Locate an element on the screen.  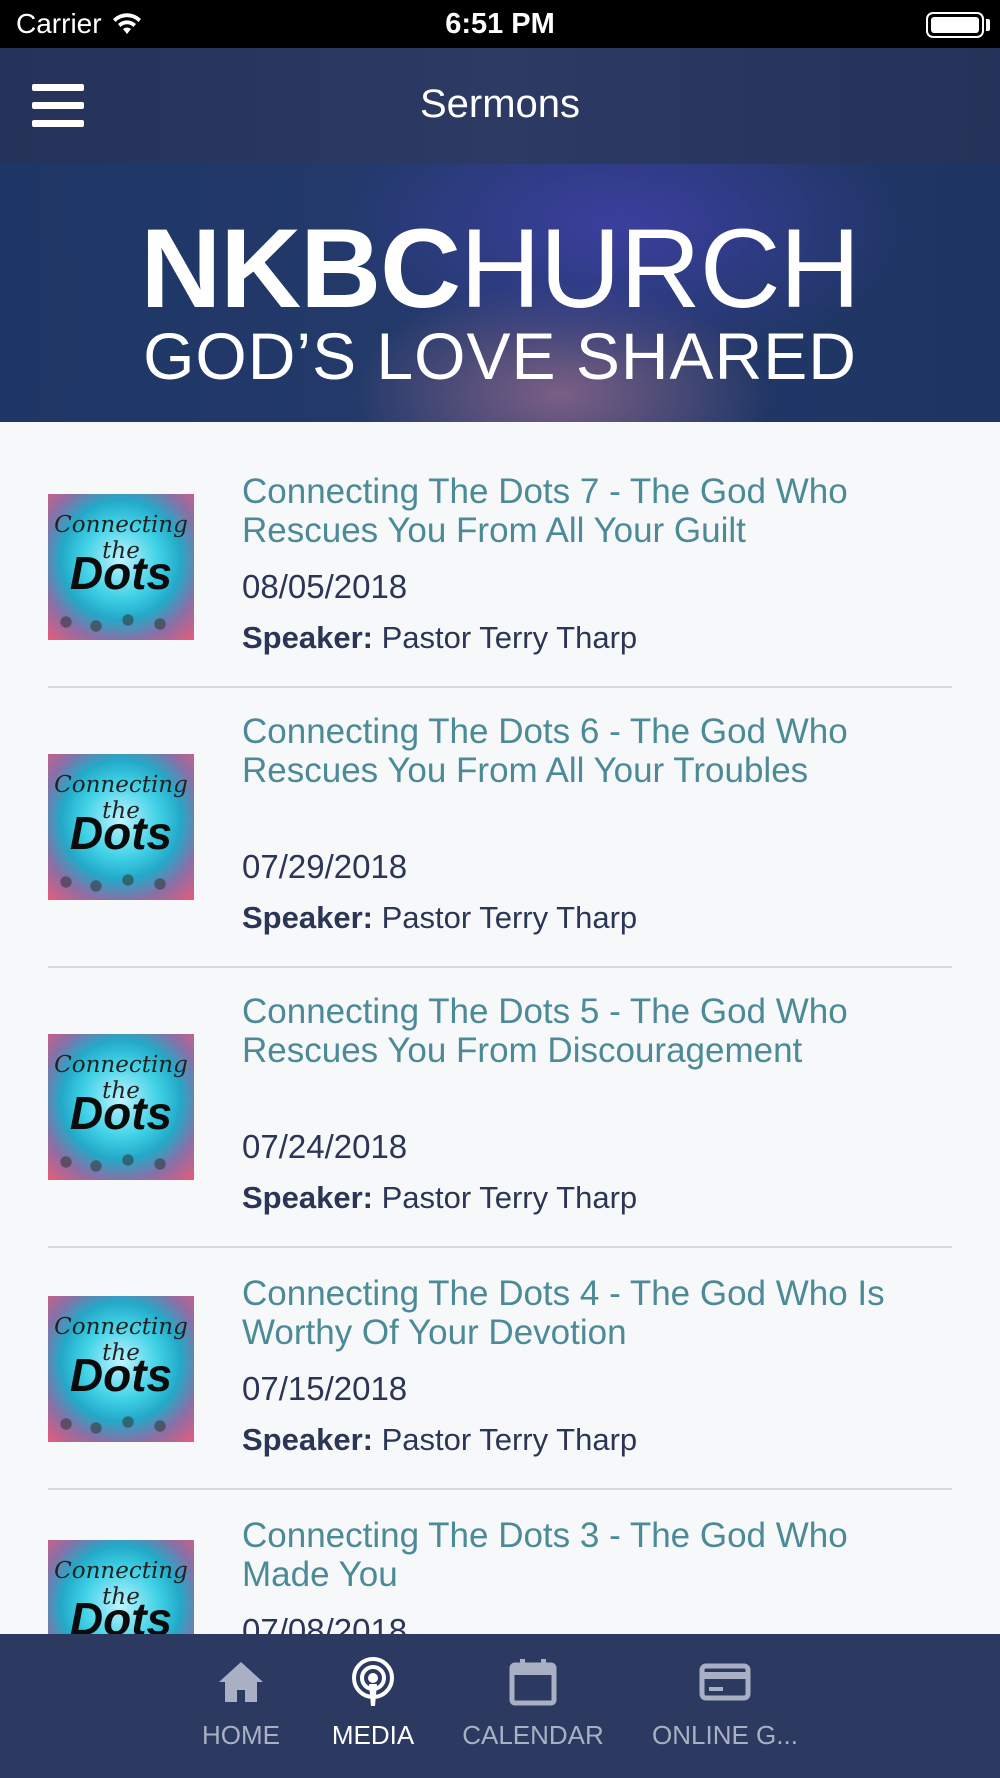
tab-label: CALENDAR is located at coordinates (533, 1735).